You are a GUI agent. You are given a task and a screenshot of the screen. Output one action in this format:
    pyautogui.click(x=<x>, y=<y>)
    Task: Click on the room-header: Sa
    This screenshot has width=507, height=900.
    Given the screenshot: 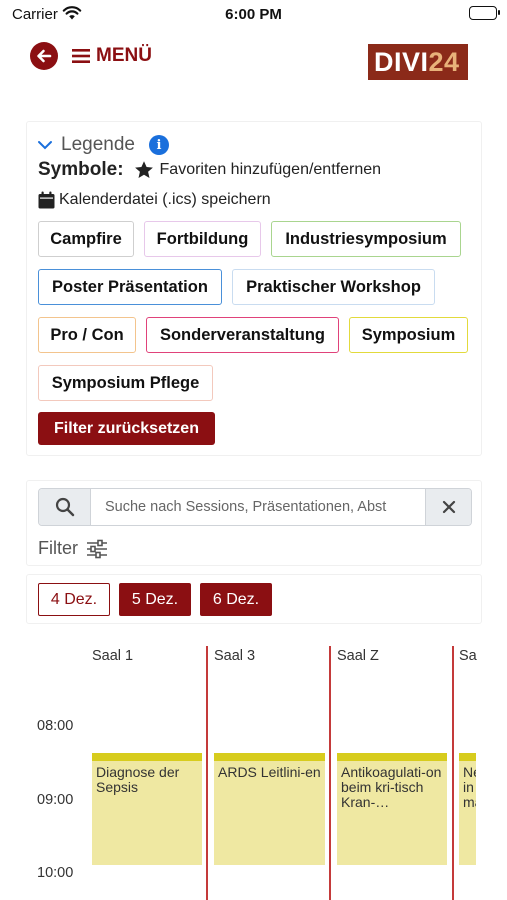 What is the action you would take?
    pyautogui.click(x=468, y=656)
    